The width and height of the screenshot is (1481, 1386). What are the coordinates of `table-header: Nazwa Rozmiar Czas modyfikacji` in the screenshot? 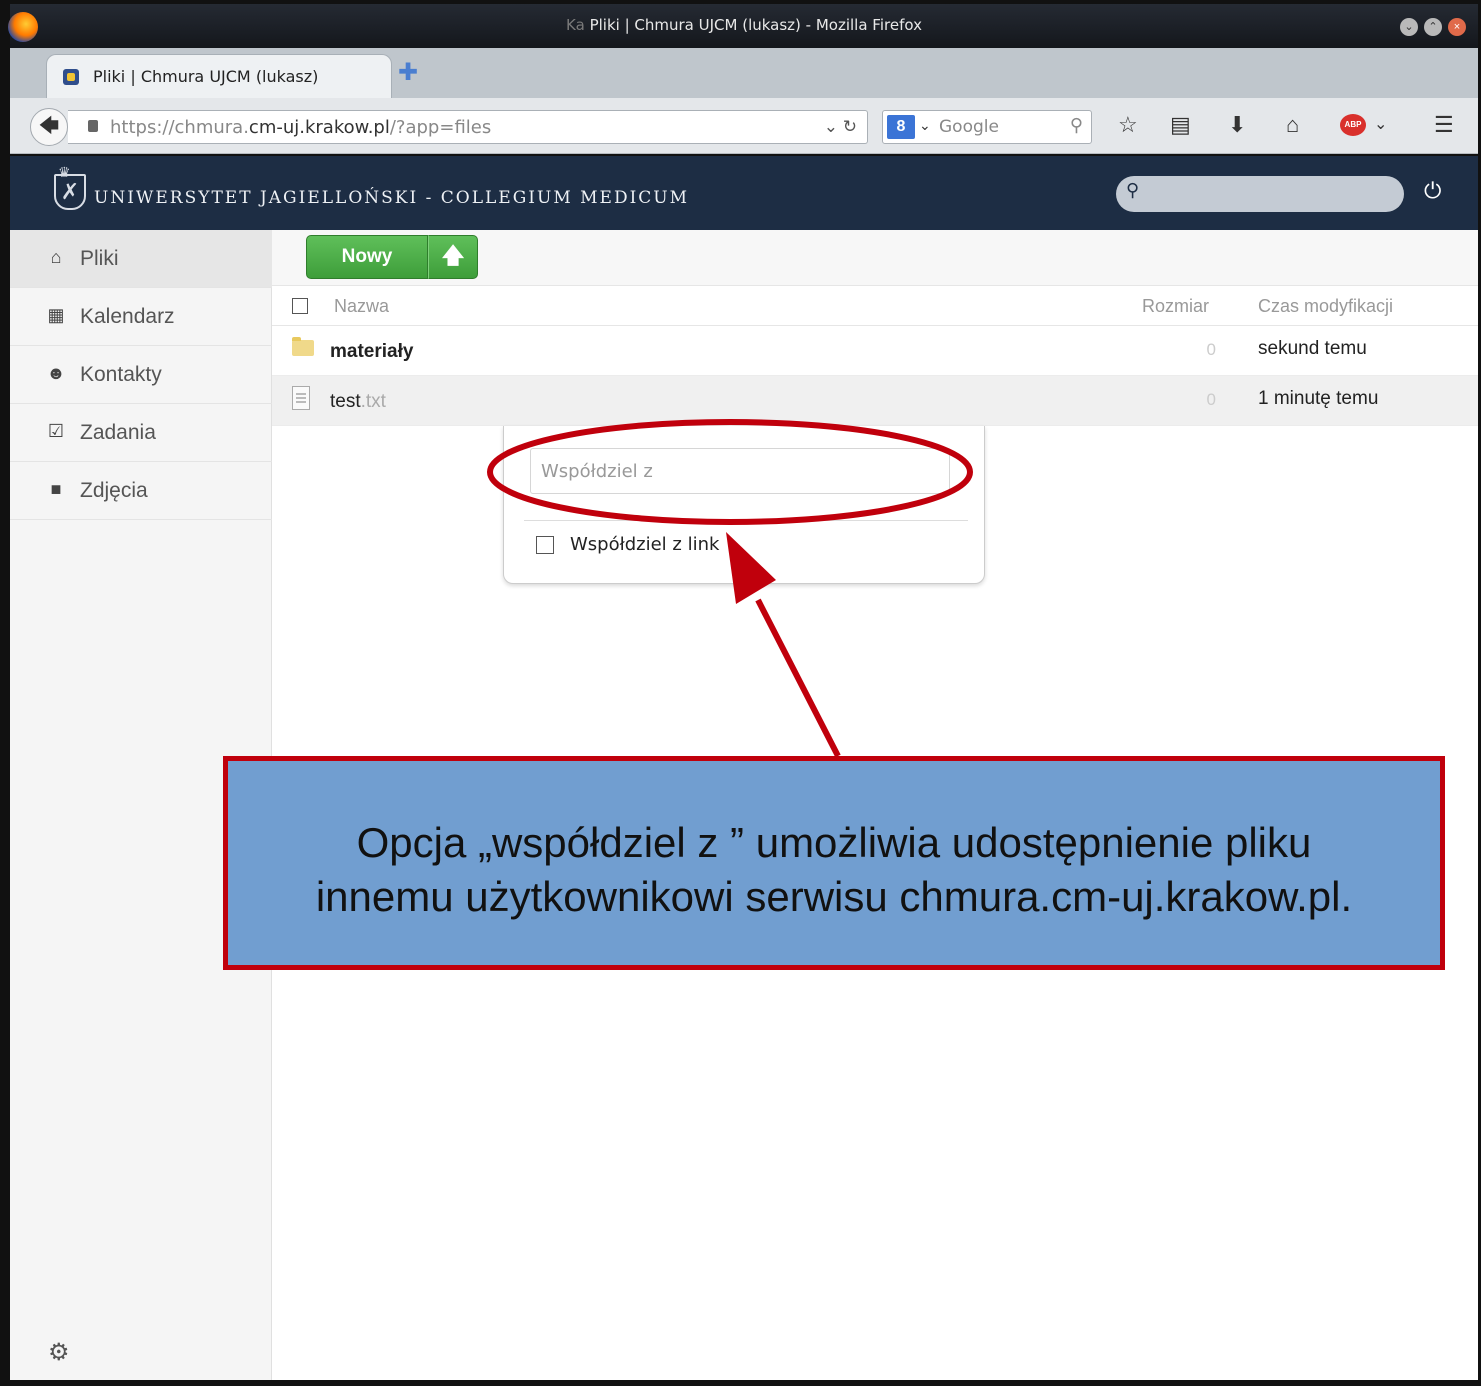 It's located at (875, 306).